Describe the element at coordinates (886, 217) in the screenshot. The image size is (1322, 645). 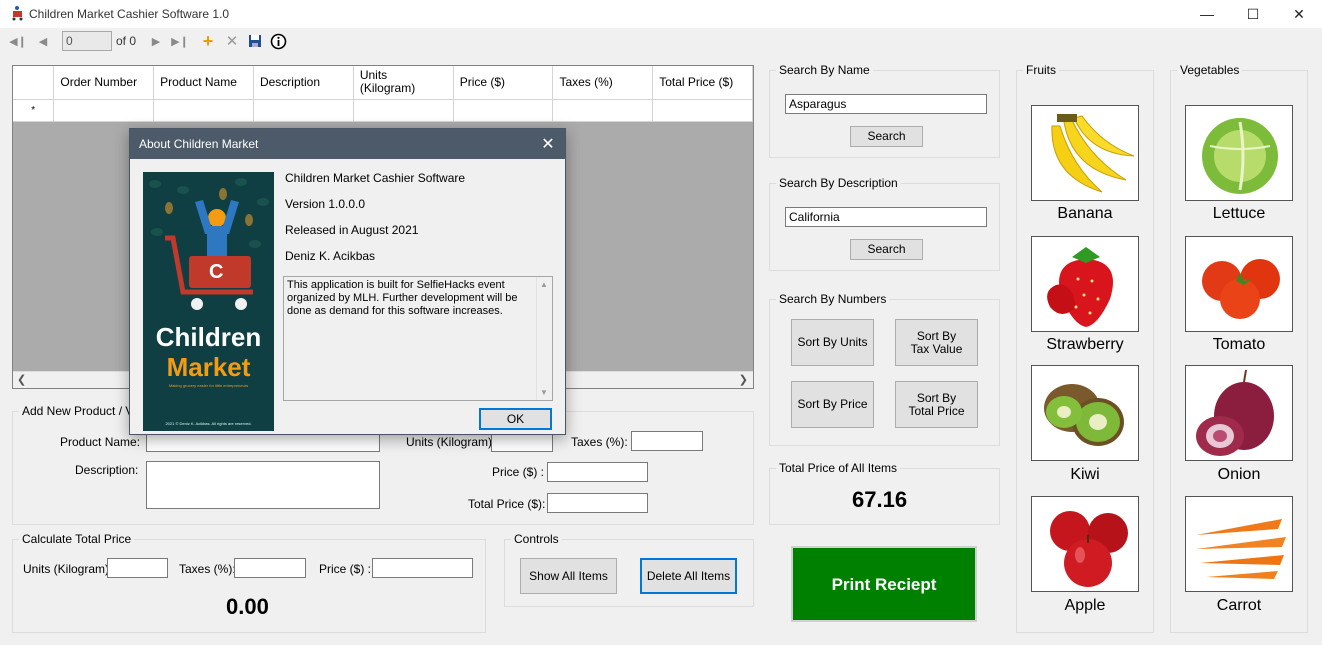
I see `search-description-input` at that location.